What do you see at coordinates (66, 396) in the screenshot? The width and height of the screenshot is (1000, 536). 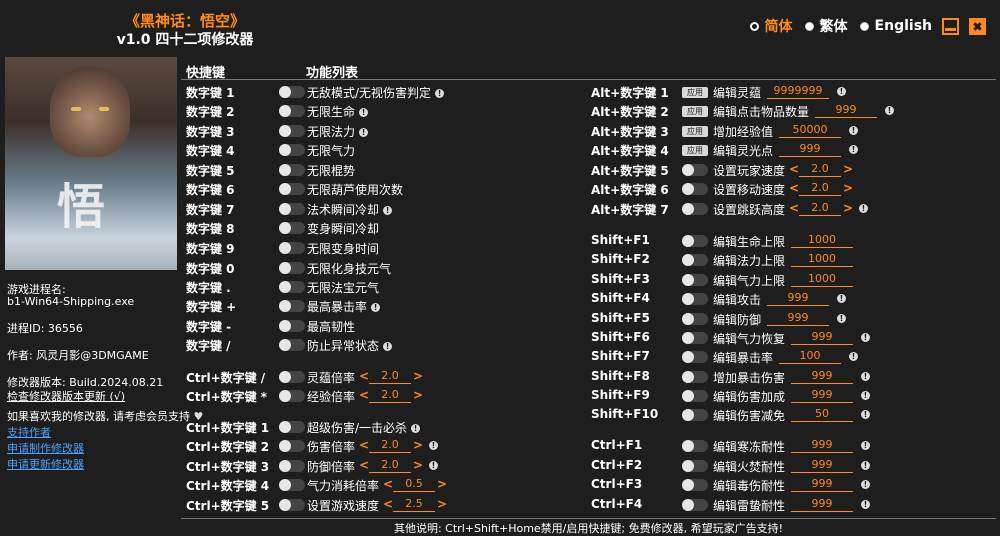 I see `check-update-link: 检查修改器版本更新 (√)` at bounding box center [66, 396].